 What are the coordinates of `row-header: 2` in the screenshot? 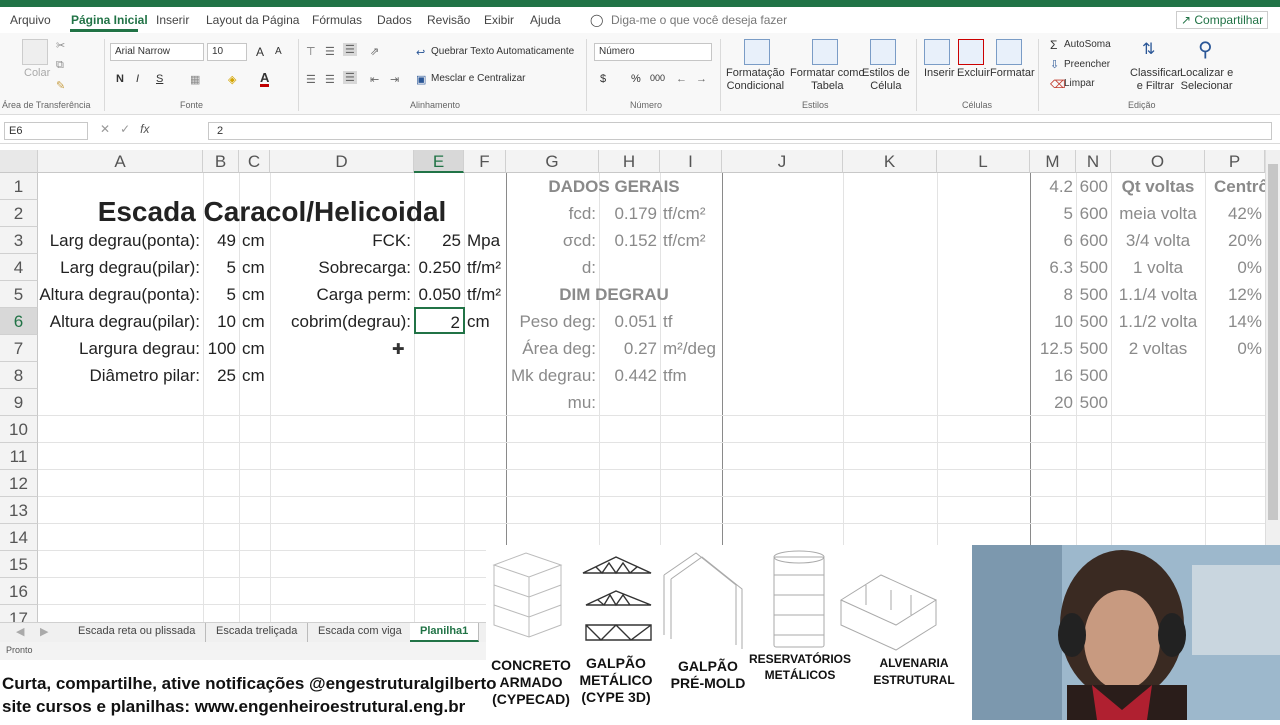 It's located at (19, 213).